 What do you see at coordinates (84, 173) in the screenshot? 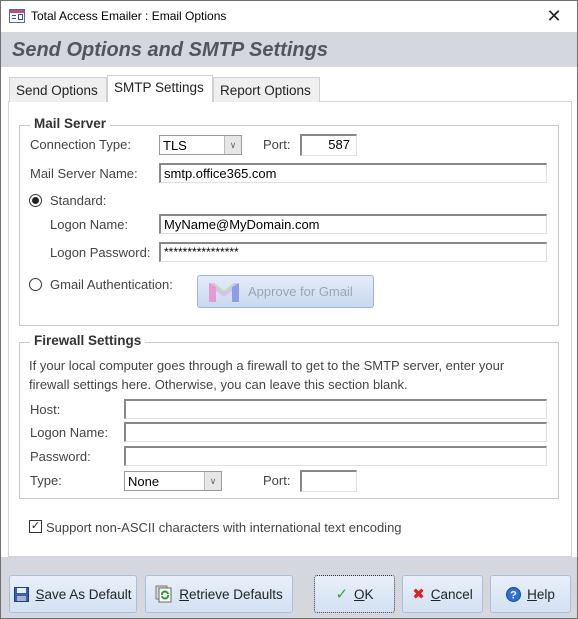
I see `mail-server-name-label: Mail Server Name:` at bounding box center [84, 173].